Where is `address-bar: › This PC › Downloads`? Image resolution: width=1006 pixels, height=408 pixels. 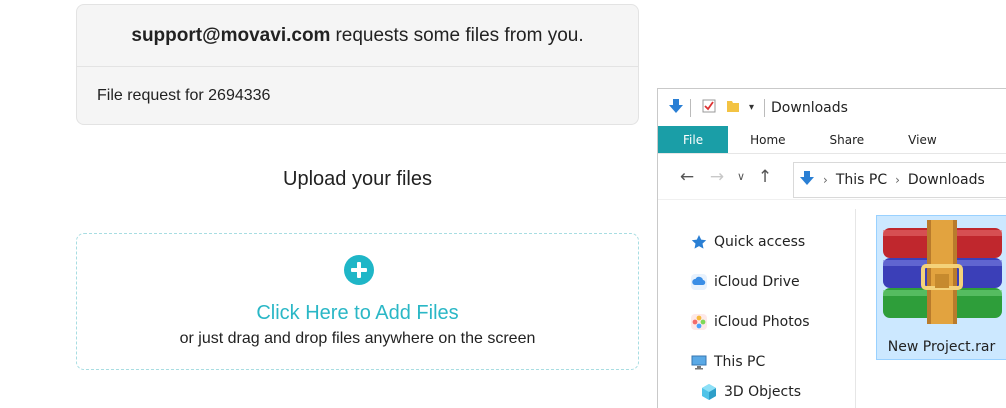 address-bar: › This PC › Downloads is located at coordinates (899, 180).